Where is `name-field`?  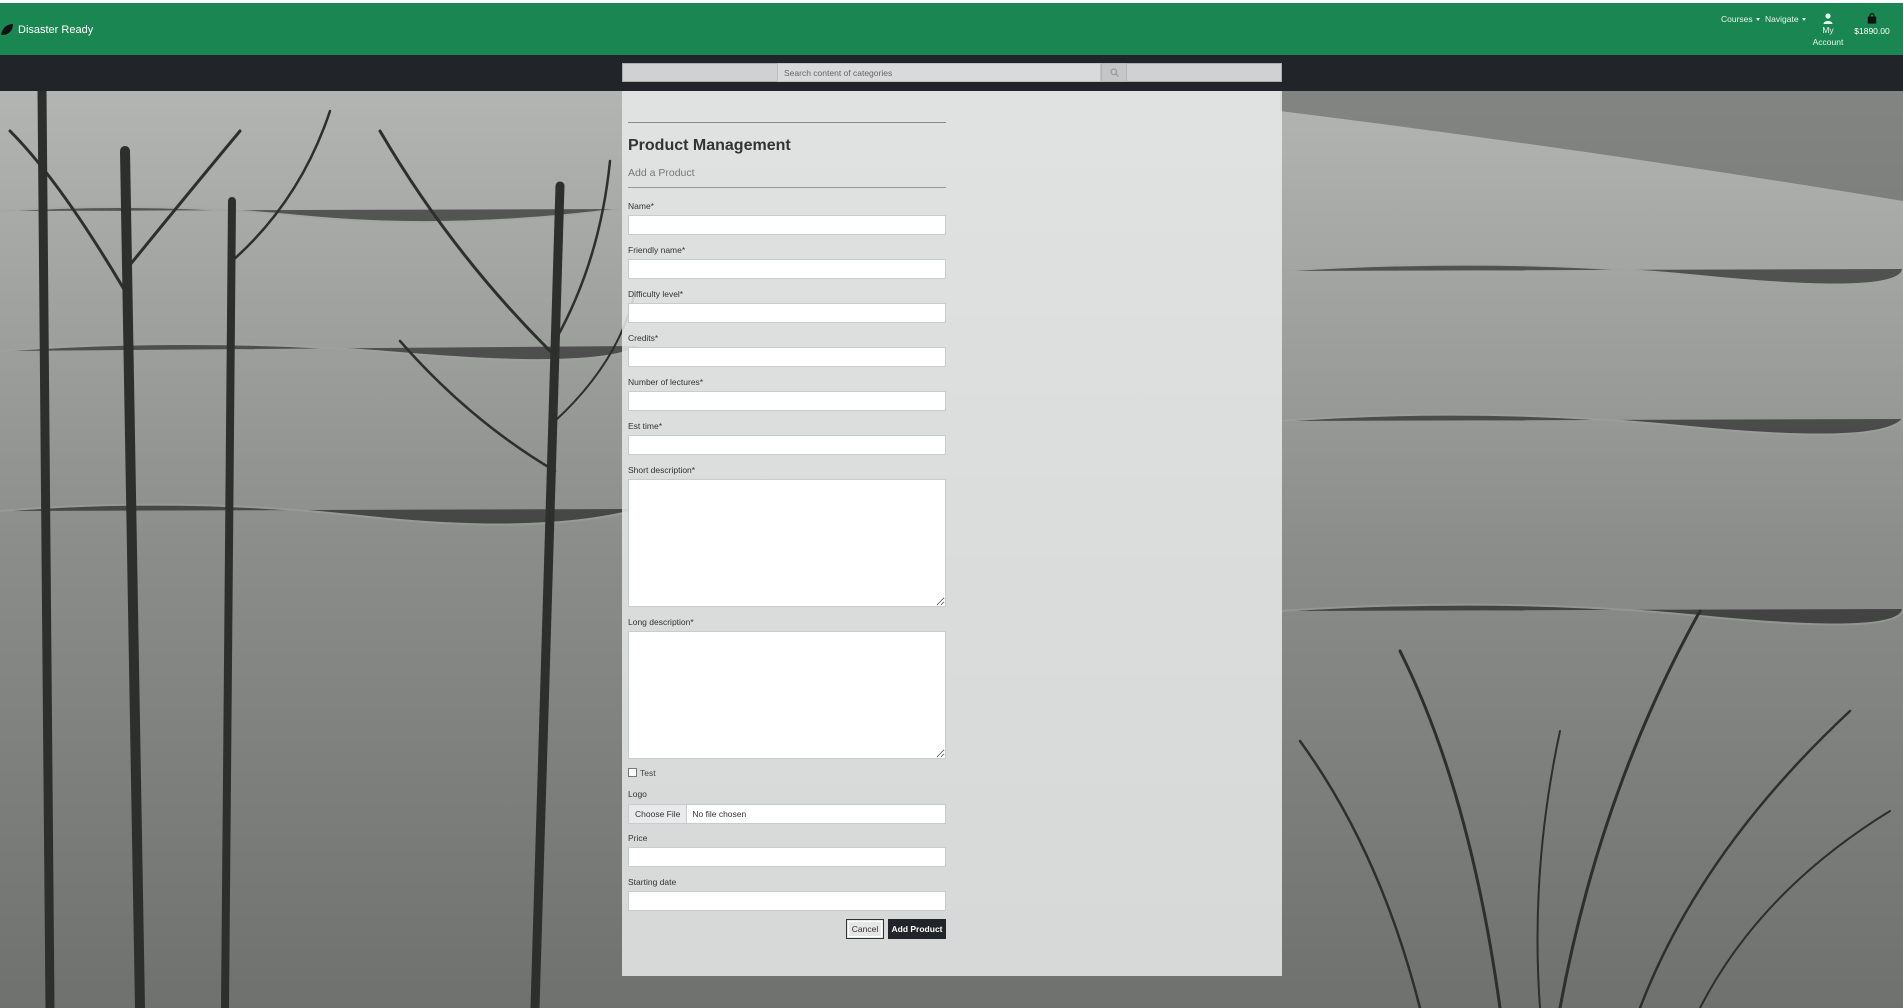
name-field is located at coordinates (787, 225).